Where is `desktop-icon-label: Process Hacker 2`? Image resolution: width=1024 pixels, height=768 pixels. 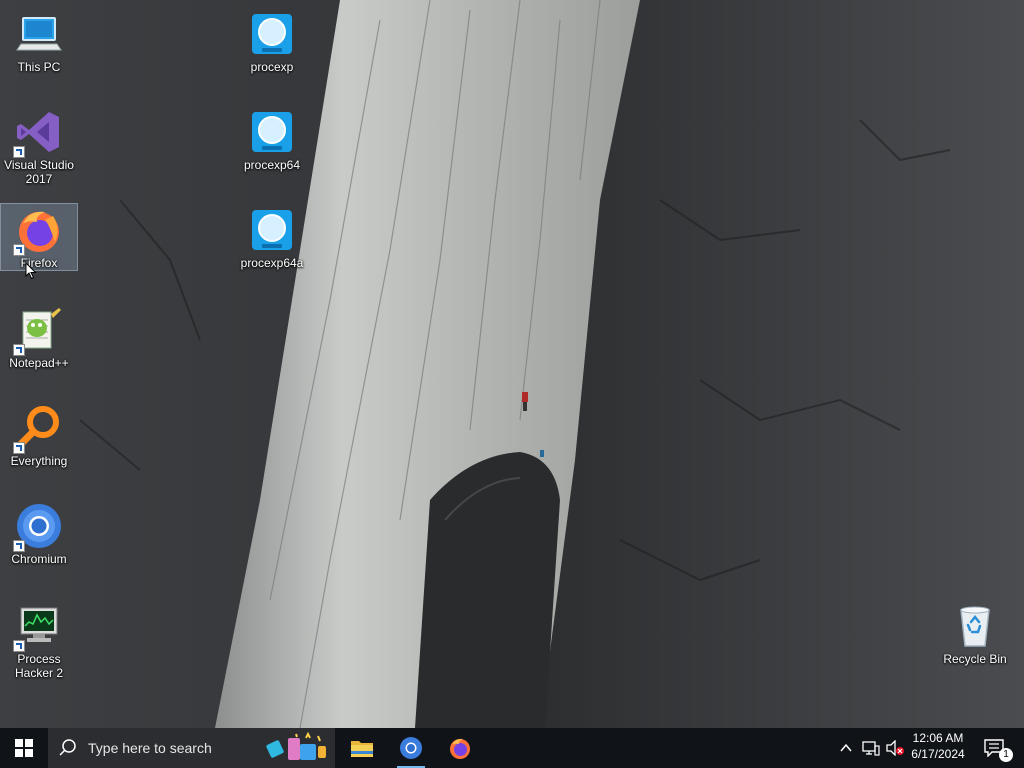
desktop-icon-label: Process Hacker 2 is located at coordinates (39, 666).